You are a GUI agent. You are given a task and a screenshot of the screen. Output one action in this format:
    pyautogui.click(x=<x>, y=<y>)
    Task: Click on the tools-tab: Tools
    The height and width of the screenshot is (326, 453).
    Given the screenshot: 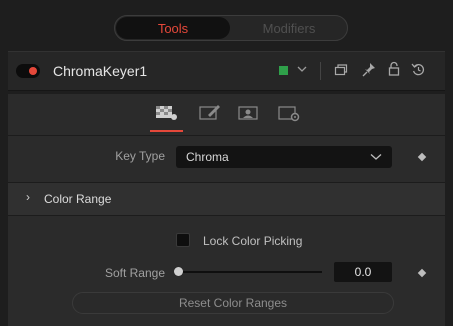 What is the action you would take?
    pyautogui.click(x=173, y=28)
    